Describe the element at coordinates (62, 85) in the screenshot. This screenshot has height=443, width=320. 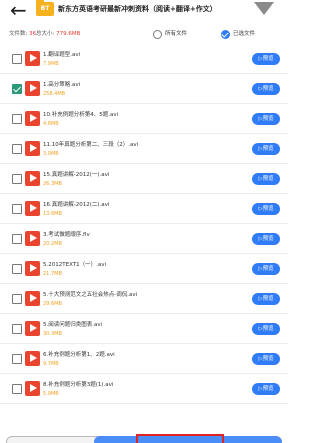
I see `file-name: 1.高分策略.avi` at that location.